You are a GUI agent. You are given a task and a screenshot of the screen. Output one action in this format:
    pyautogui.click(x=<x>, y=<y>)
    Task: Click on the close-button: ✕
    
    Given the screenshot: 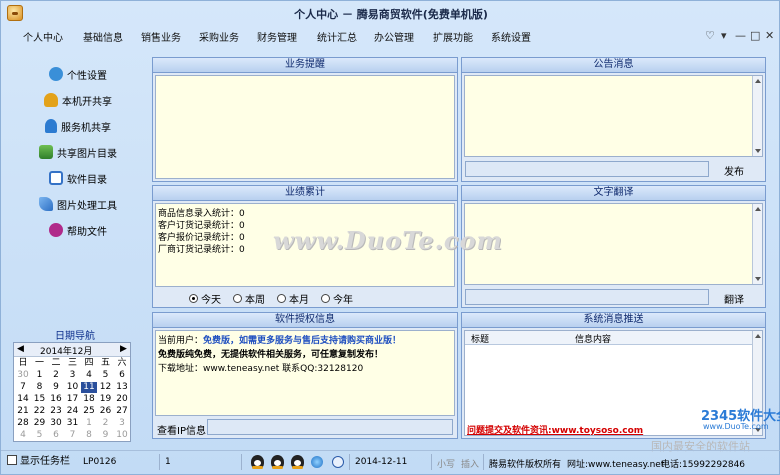 What is the action you would take?
    pyautogui.click(x=769, y=35)
    